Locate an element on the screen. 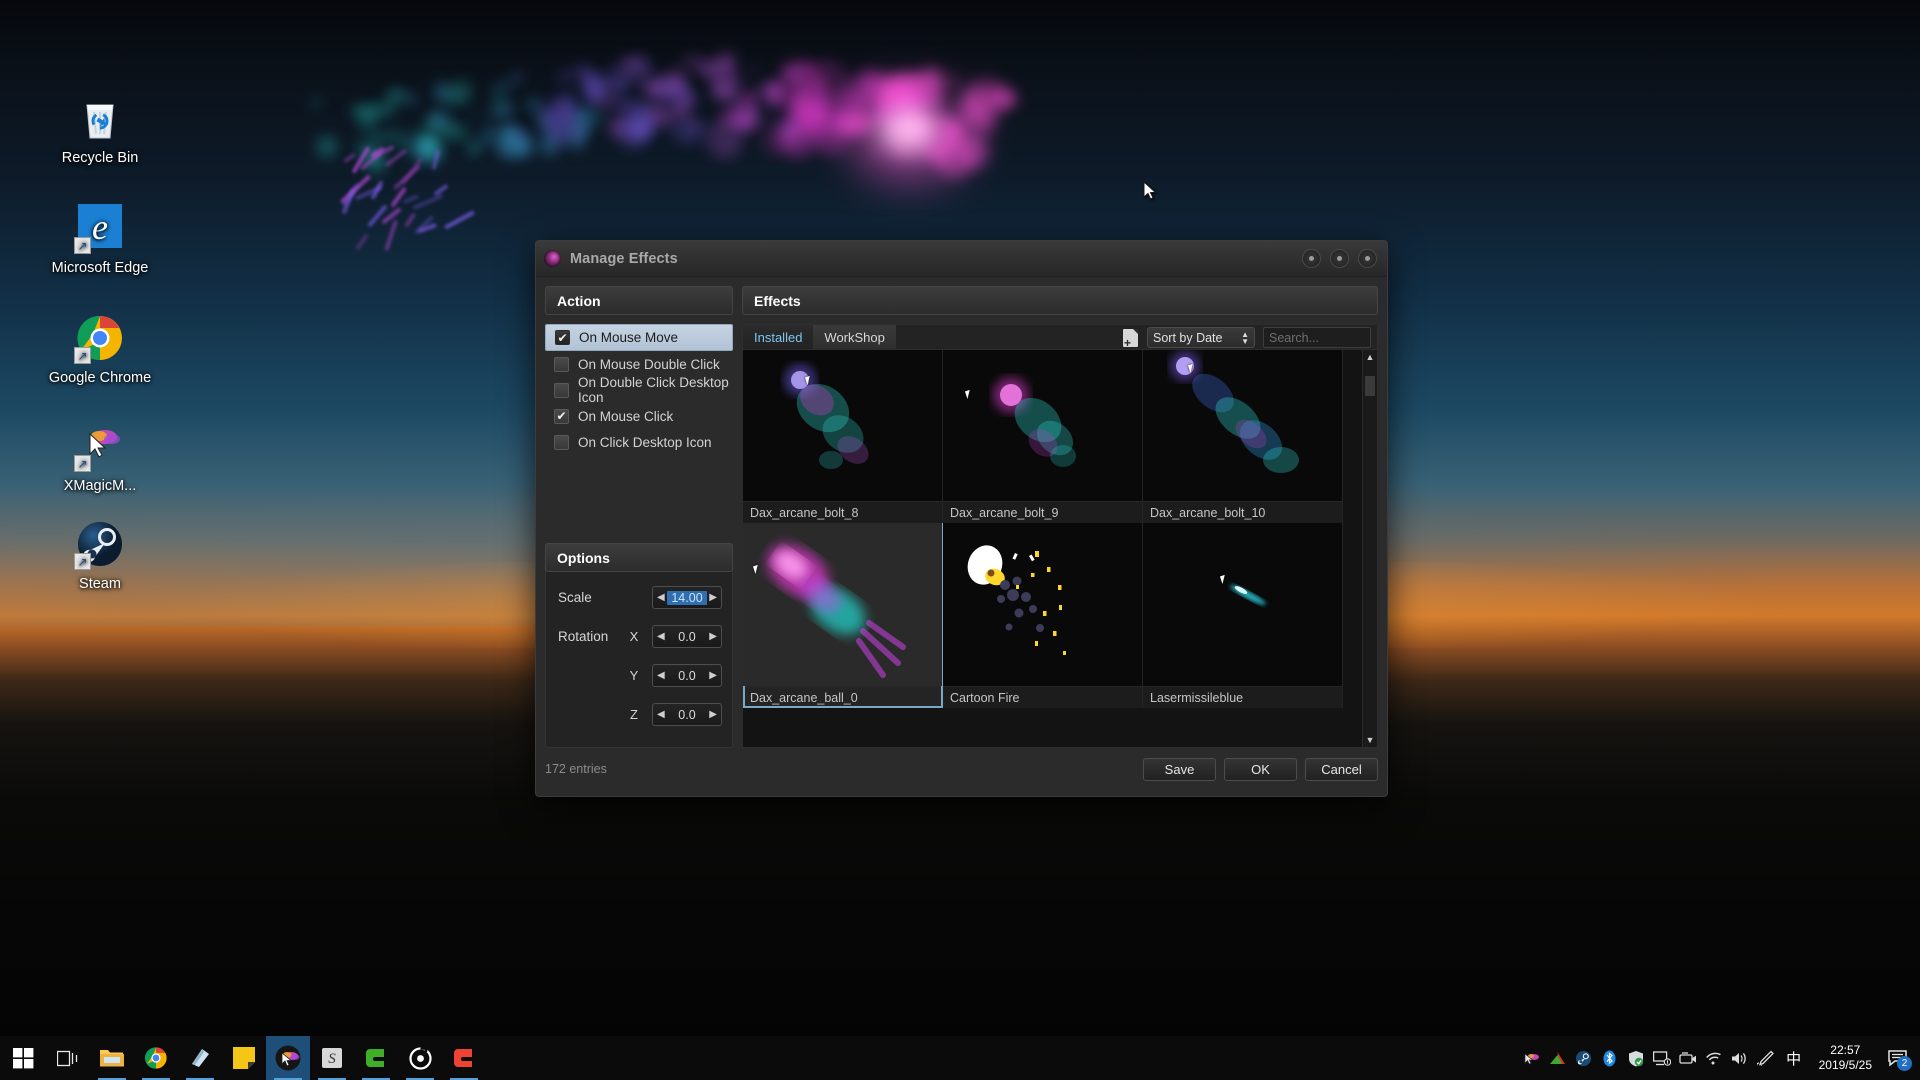 This screenshot has width=1920, height=1080. rotation-y-stepper: ◀ 0.0 ▶ is located at coordinates (687, 675).